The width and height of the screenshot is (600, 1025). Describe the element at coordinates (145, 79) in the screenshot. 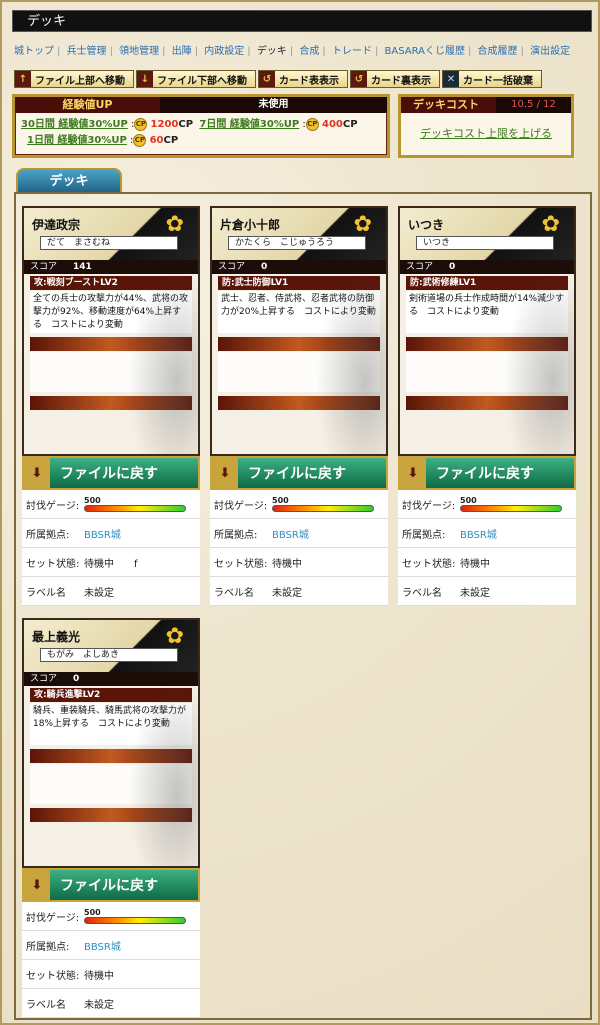

I see `arrow-down-icon: ↓` at that location.